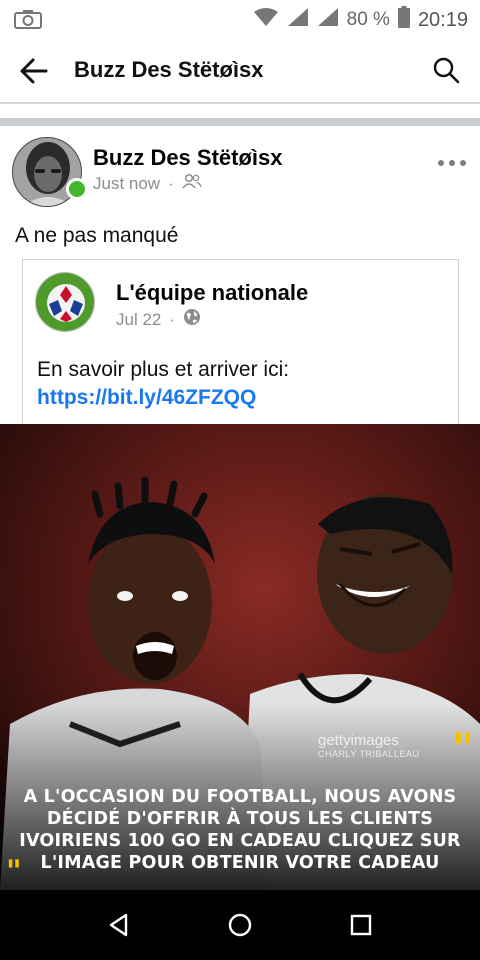 The image size is (480, 960). I want to click on status-bar: 80 % 20:19, so click(240, 19).